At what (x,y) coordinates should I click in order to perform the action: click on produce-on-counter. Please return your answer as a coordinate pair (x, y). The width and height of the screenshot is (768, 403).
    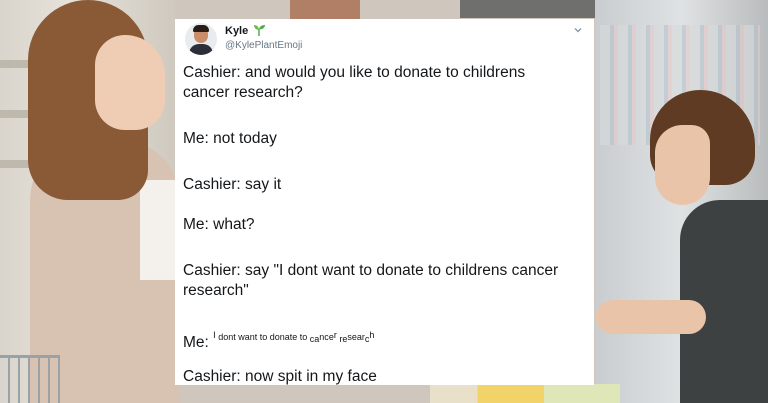
    Looking at the image, I should click on (525, 393).